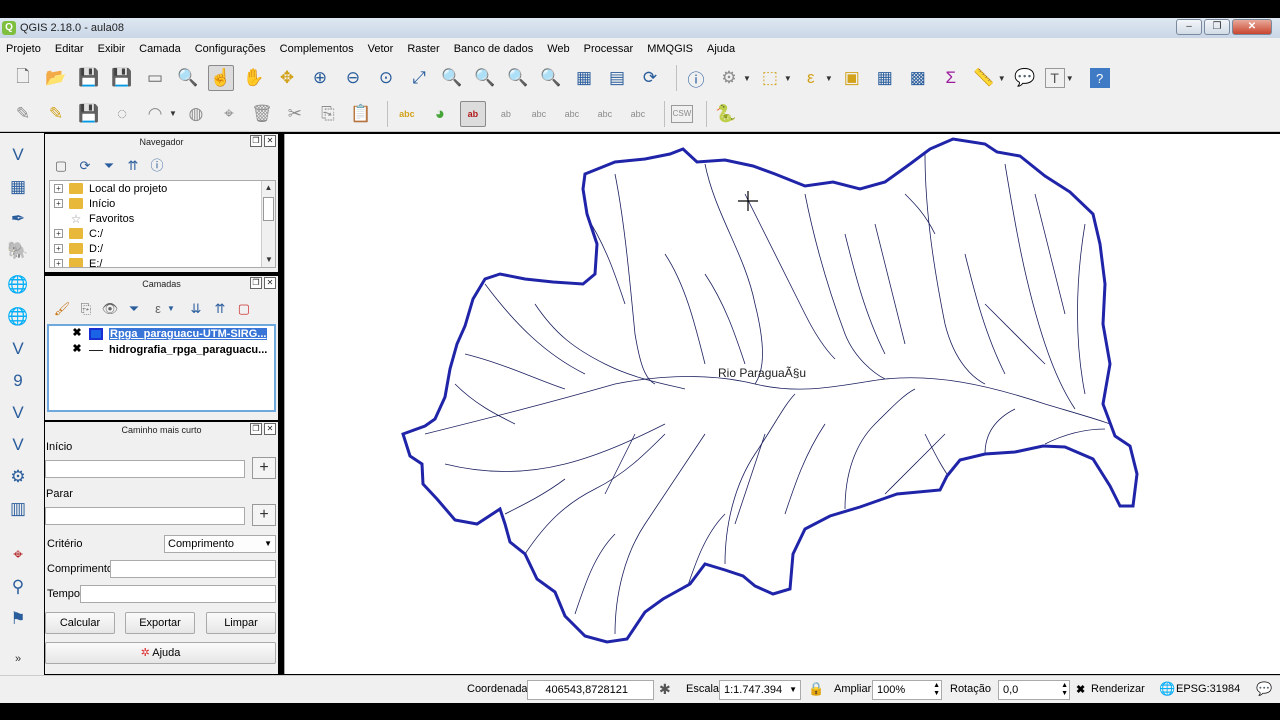  I want to click on attribute-table-icon: ▦, so click(885, 78).